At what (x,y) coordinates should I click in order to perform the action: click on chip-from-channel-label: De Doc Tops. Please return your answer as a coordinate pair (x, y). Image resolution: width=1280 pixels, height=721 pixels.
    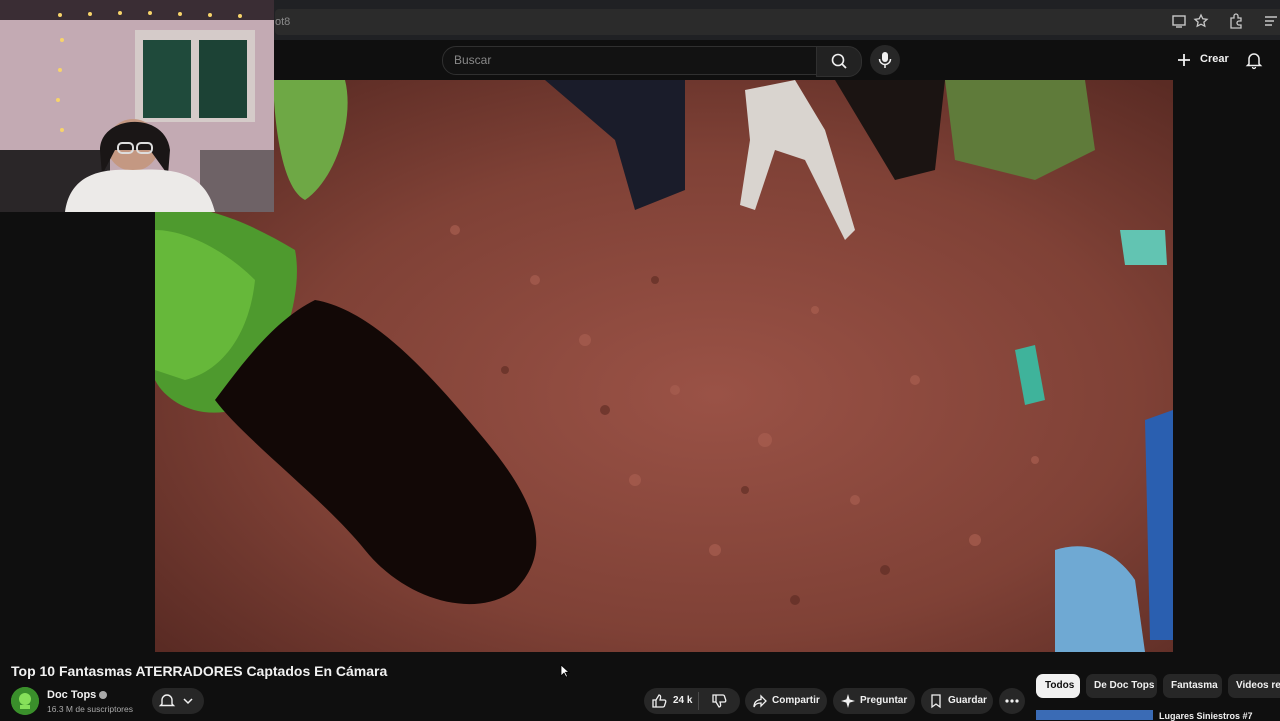
    Looking at the image, I should click on (1124, 685).